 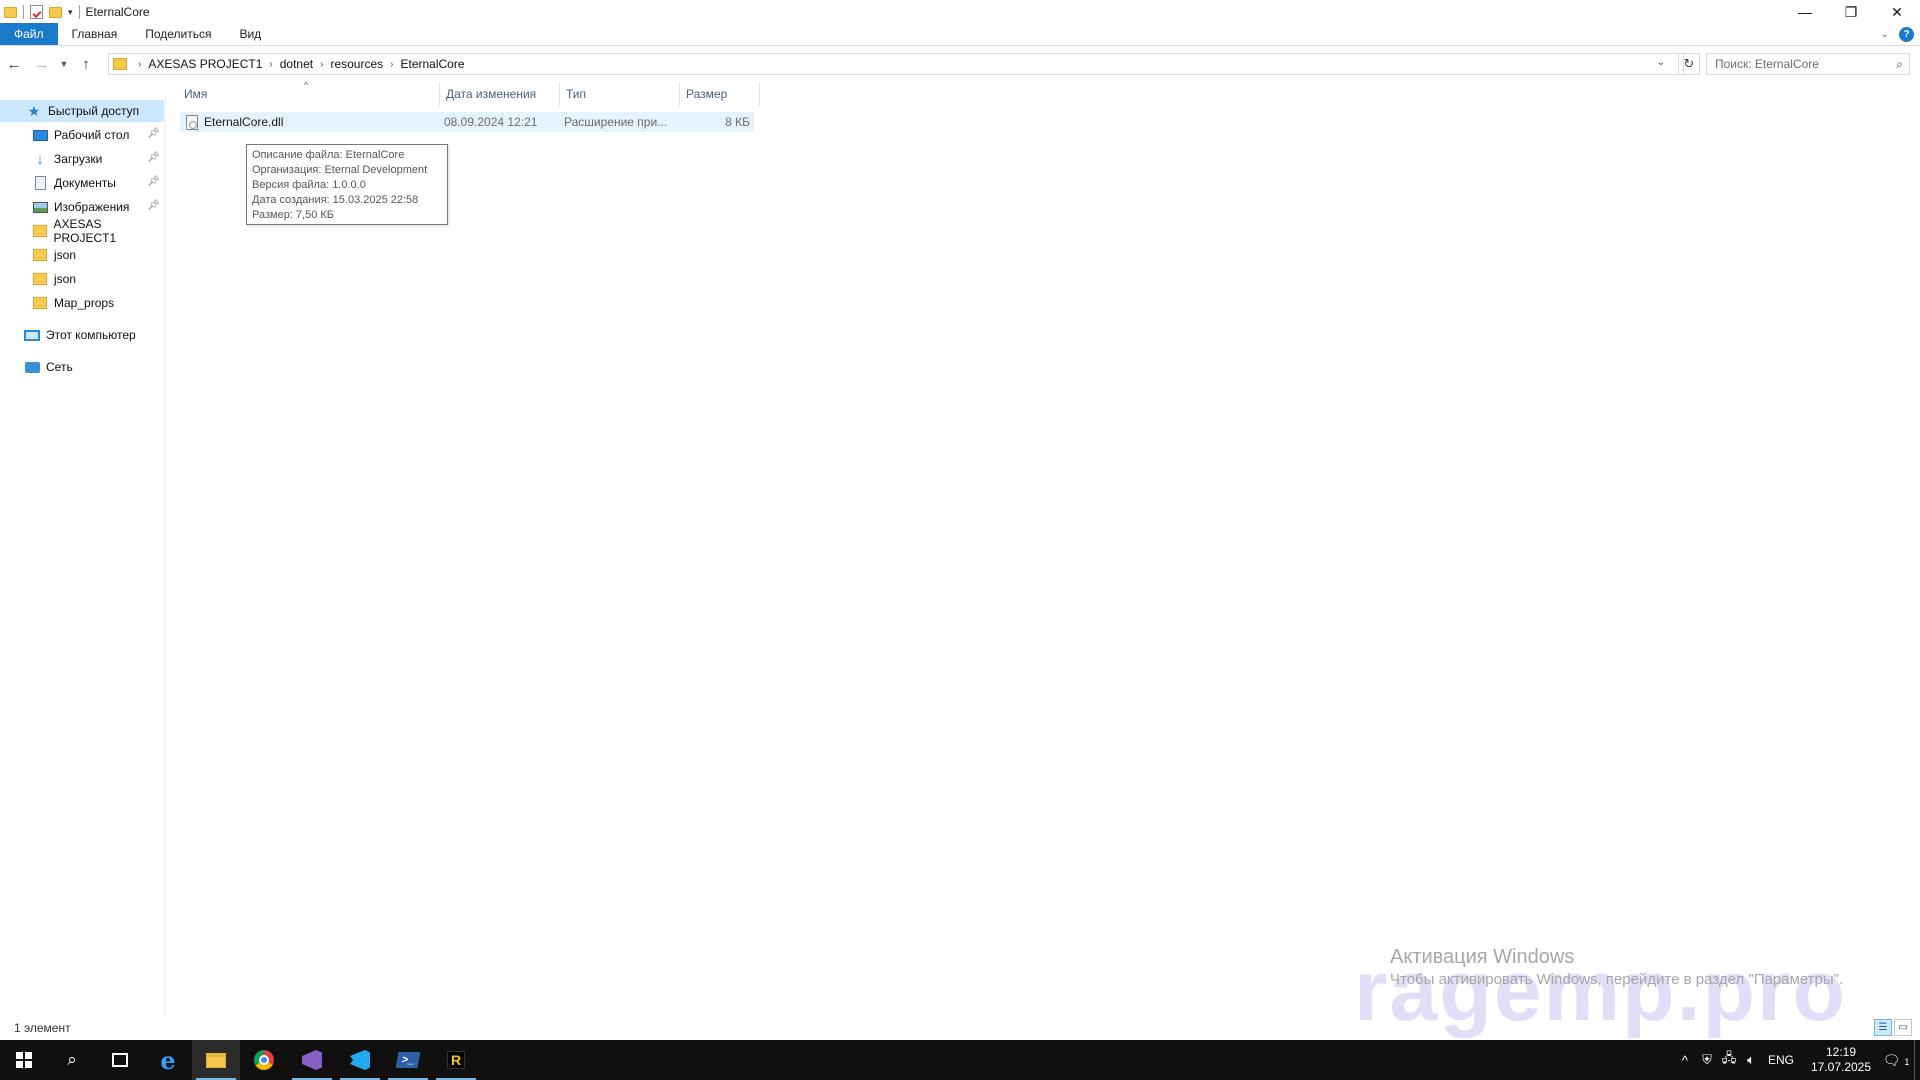 What do you see at coordinates (1917, 1060) in the screenshot?
I see `show-desktop-button` at bounding box center [1917, 1060].